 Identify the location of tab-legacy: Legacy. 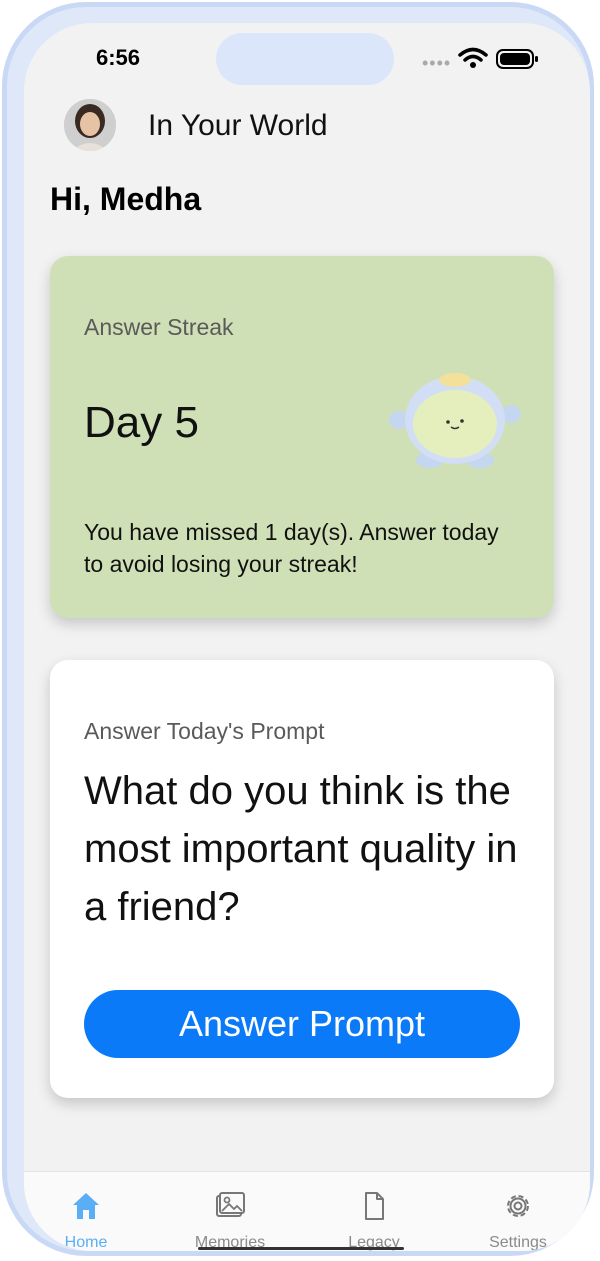
(374, 1211).